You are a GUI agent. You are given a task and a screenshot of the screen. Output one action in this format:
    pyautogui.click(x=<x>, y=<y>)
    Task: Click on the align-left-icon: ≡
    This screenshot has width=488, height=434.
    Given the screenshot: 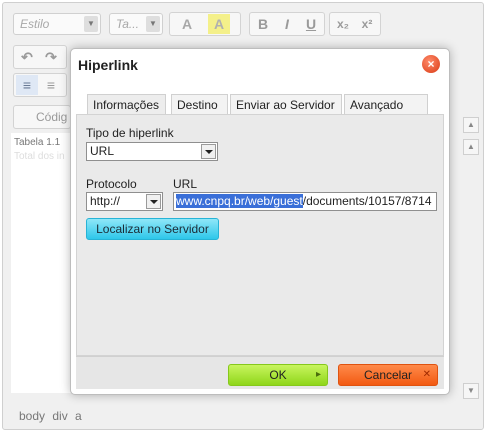 What is the action you would take?
    pyautogui.click(x=27, y=85)
    